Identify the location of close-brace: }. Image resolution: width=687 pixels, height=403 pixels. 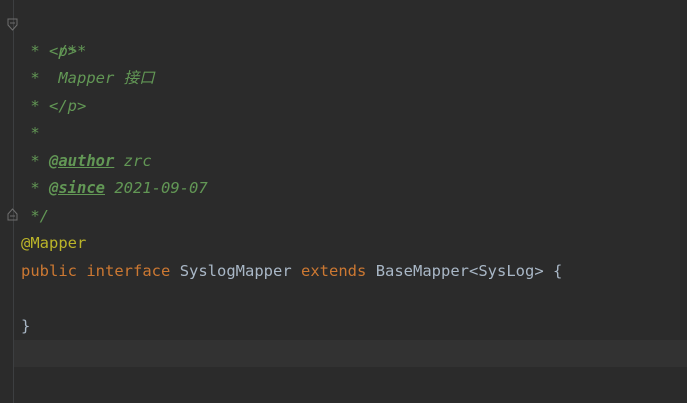
(26, 326).